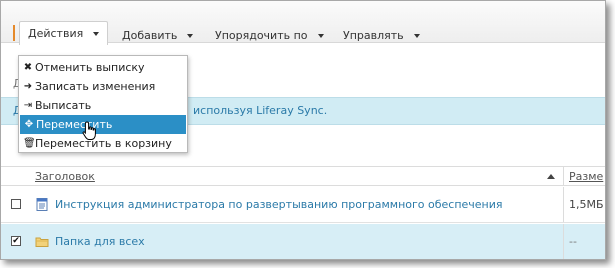  Describe the element at coordinates (28, 67) in the screenshot. I see `close-icon: ✖` at that location.